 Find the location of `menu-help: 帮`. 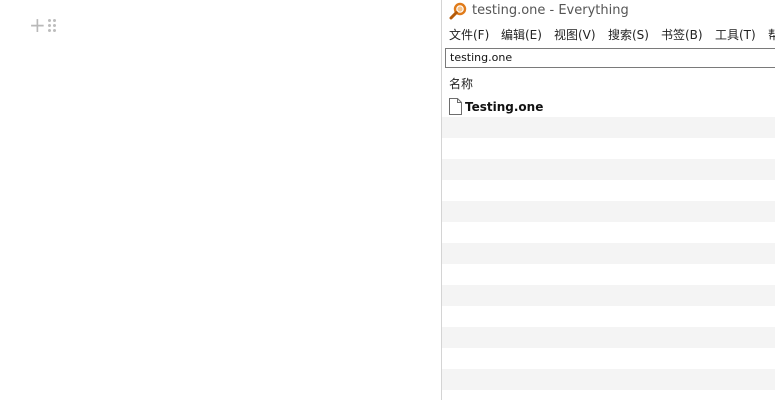

menu-help: 帮 is located at coordinates (771, 35).